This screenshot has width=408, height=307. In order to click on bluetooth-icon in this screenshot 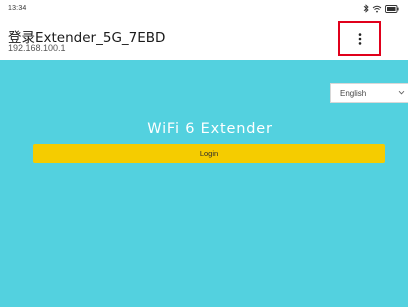, I will do `click(366, 8)`.